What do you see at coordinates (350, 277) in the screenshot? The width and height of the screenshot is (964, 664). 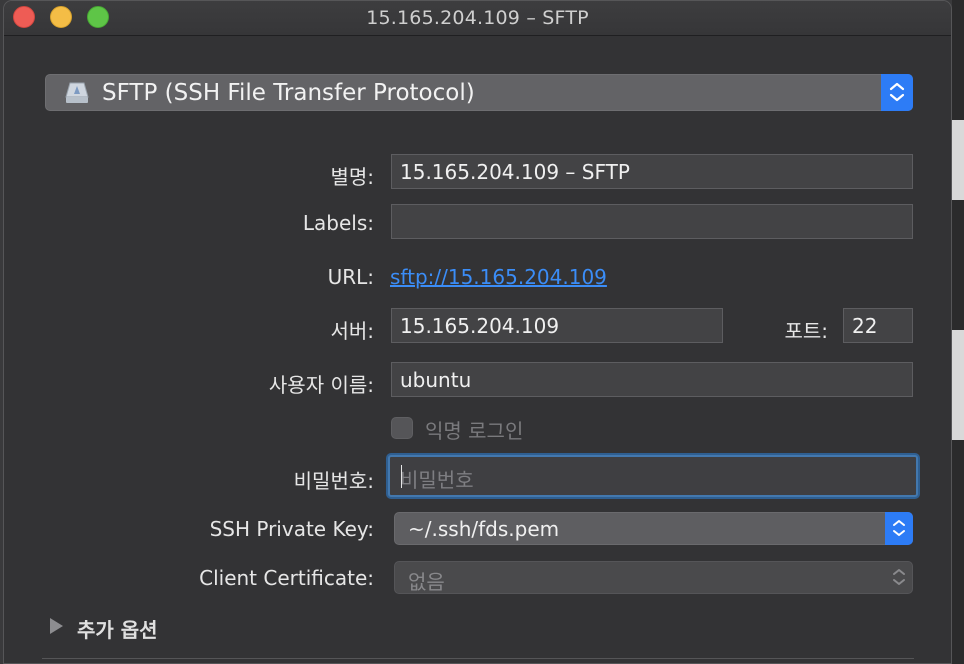 I see `url-label: URL:` at bounding box center [350, 277].